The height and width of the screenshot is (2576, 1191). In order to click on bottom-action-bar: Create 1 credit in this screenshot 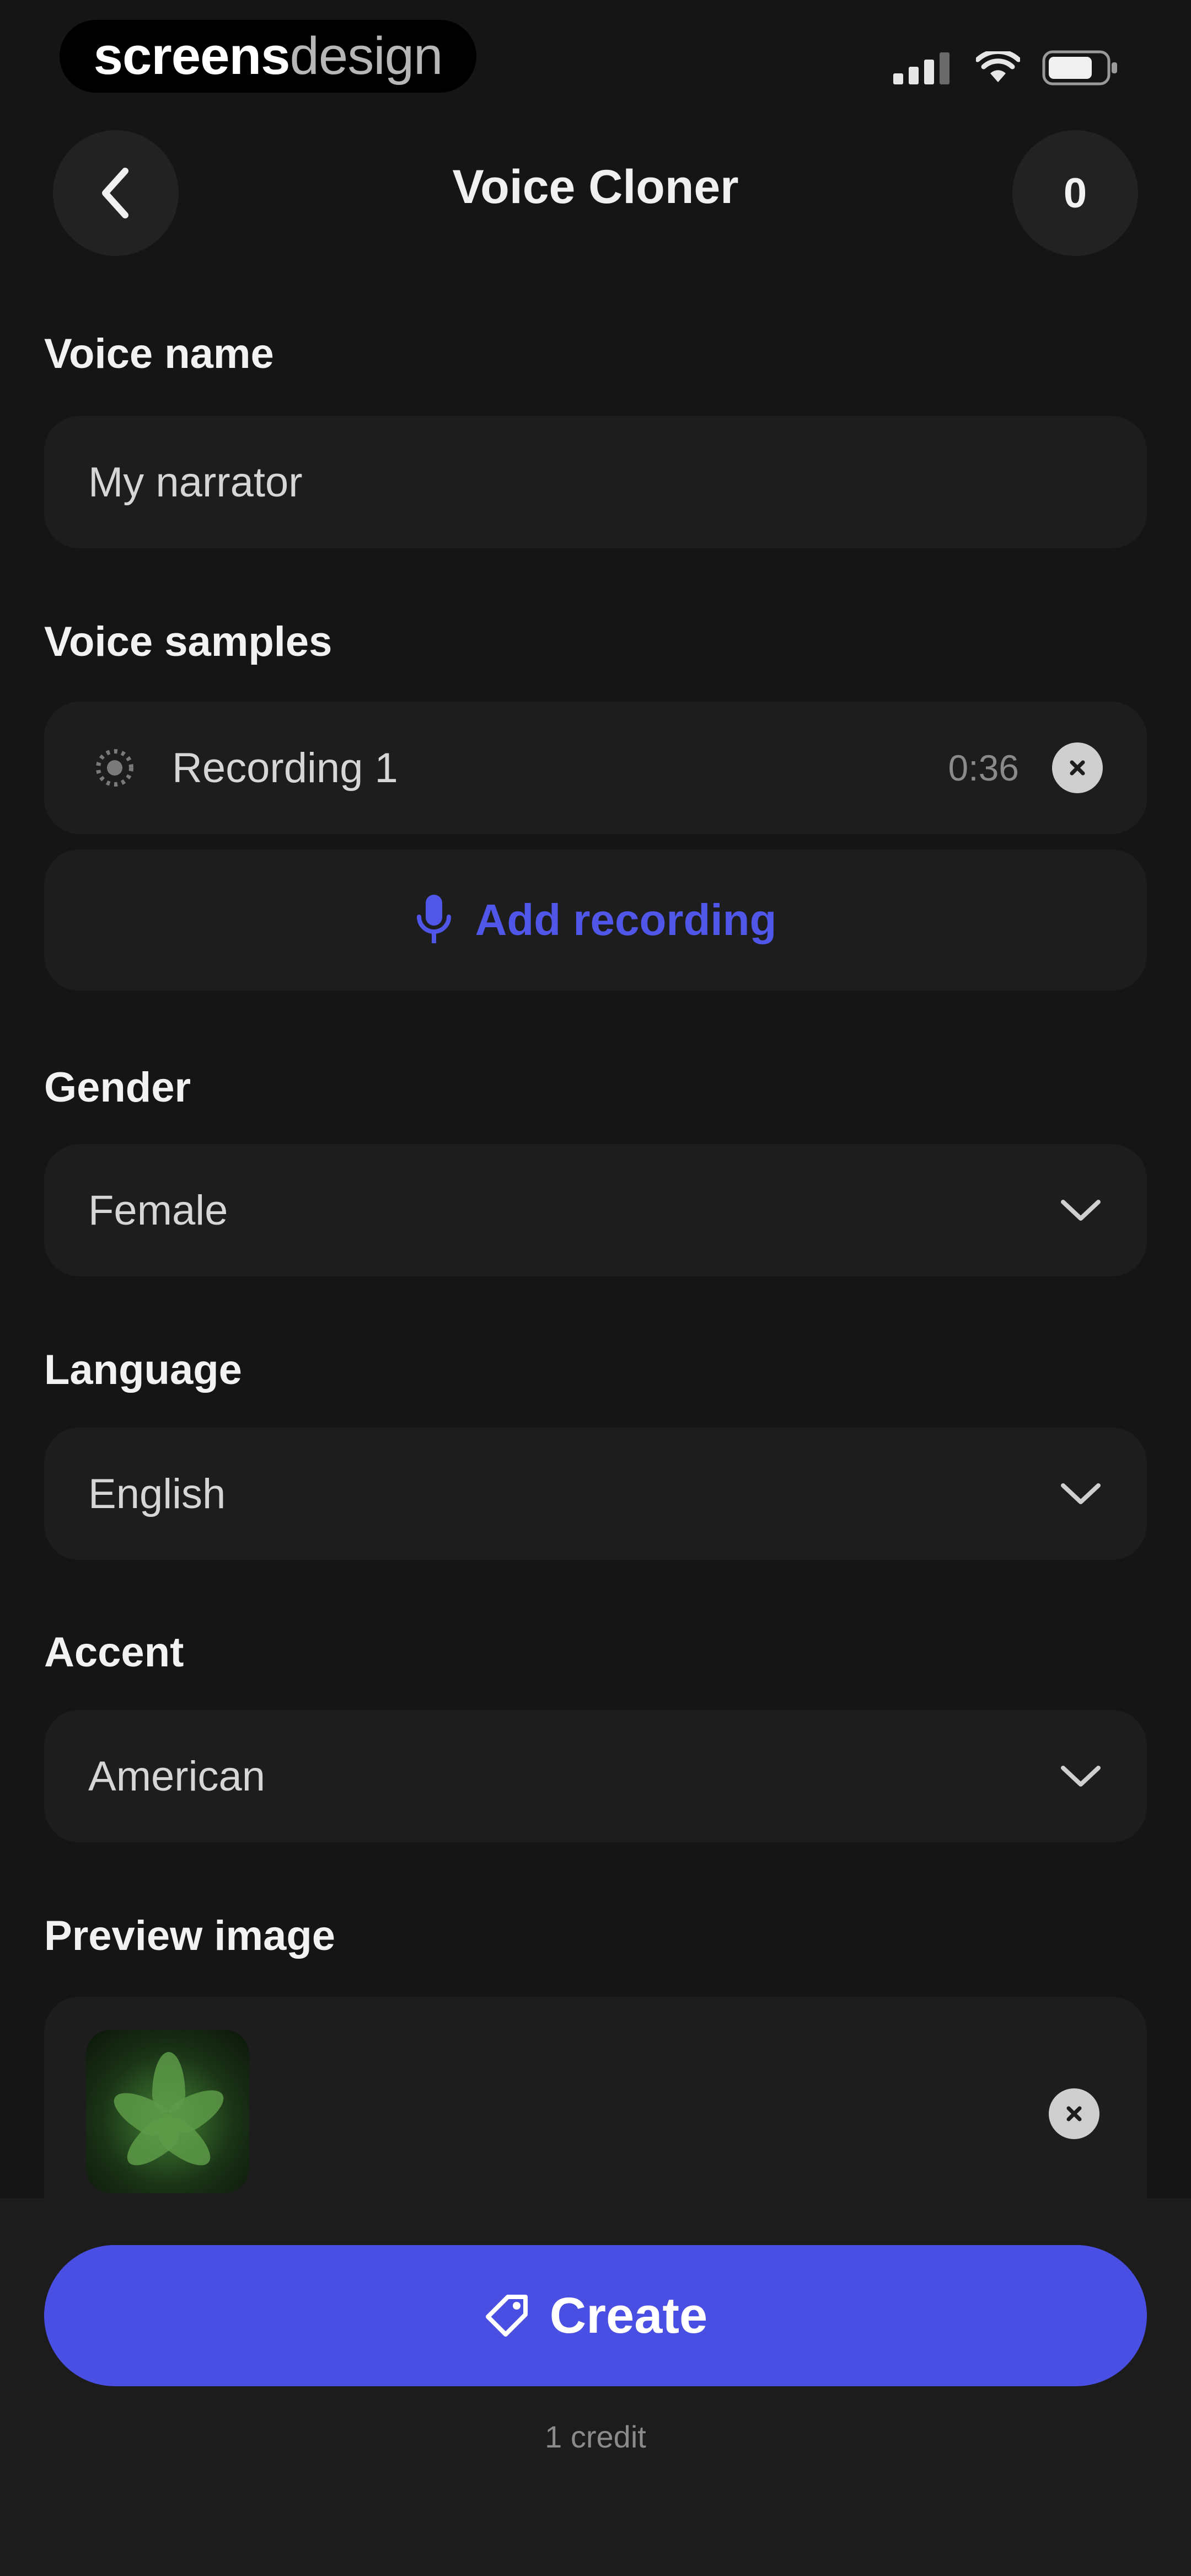, I will do `click(595, 2387)`.